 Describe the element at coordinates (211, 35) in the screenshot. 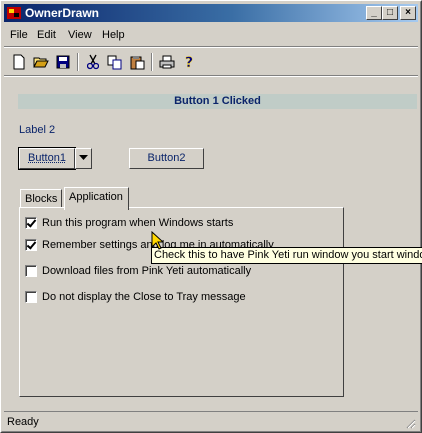

I see `menu-bar: File Edit View Help` at that location.